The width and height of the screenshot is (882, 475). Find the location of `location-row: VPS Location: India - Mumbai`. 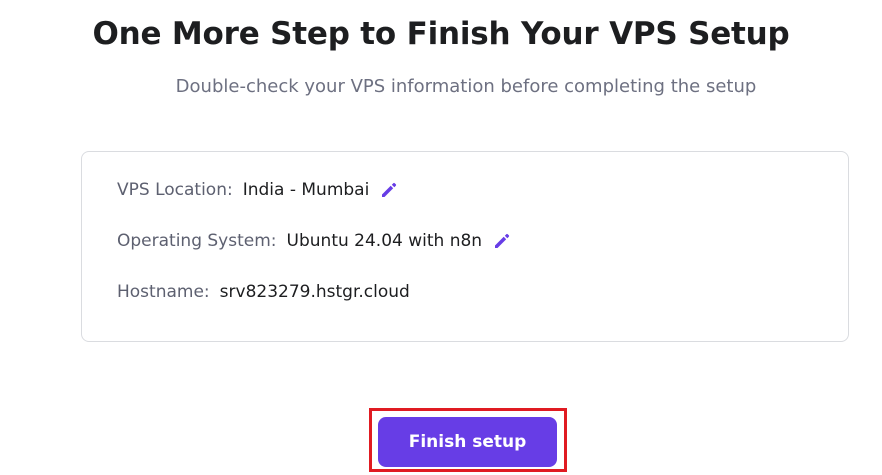

location-row: VPS Location: India - Mumbai is located at coordinates (258, 190).